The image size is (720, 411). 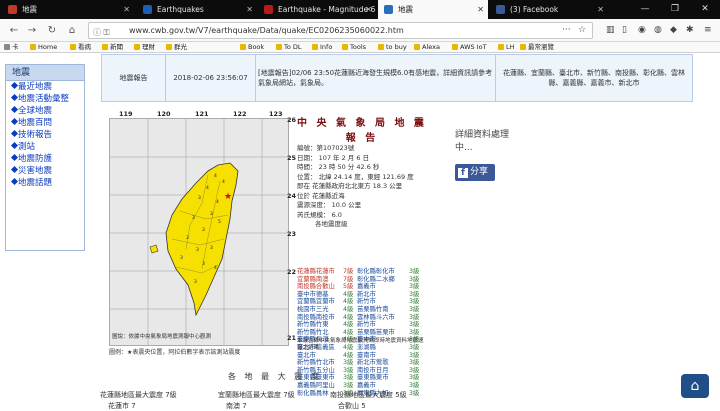 What do you see at coordinates (45, 135) in the screenshot?
I see `sidebar-item-tech-report: 技術報告` at bounding box center [45, 135].